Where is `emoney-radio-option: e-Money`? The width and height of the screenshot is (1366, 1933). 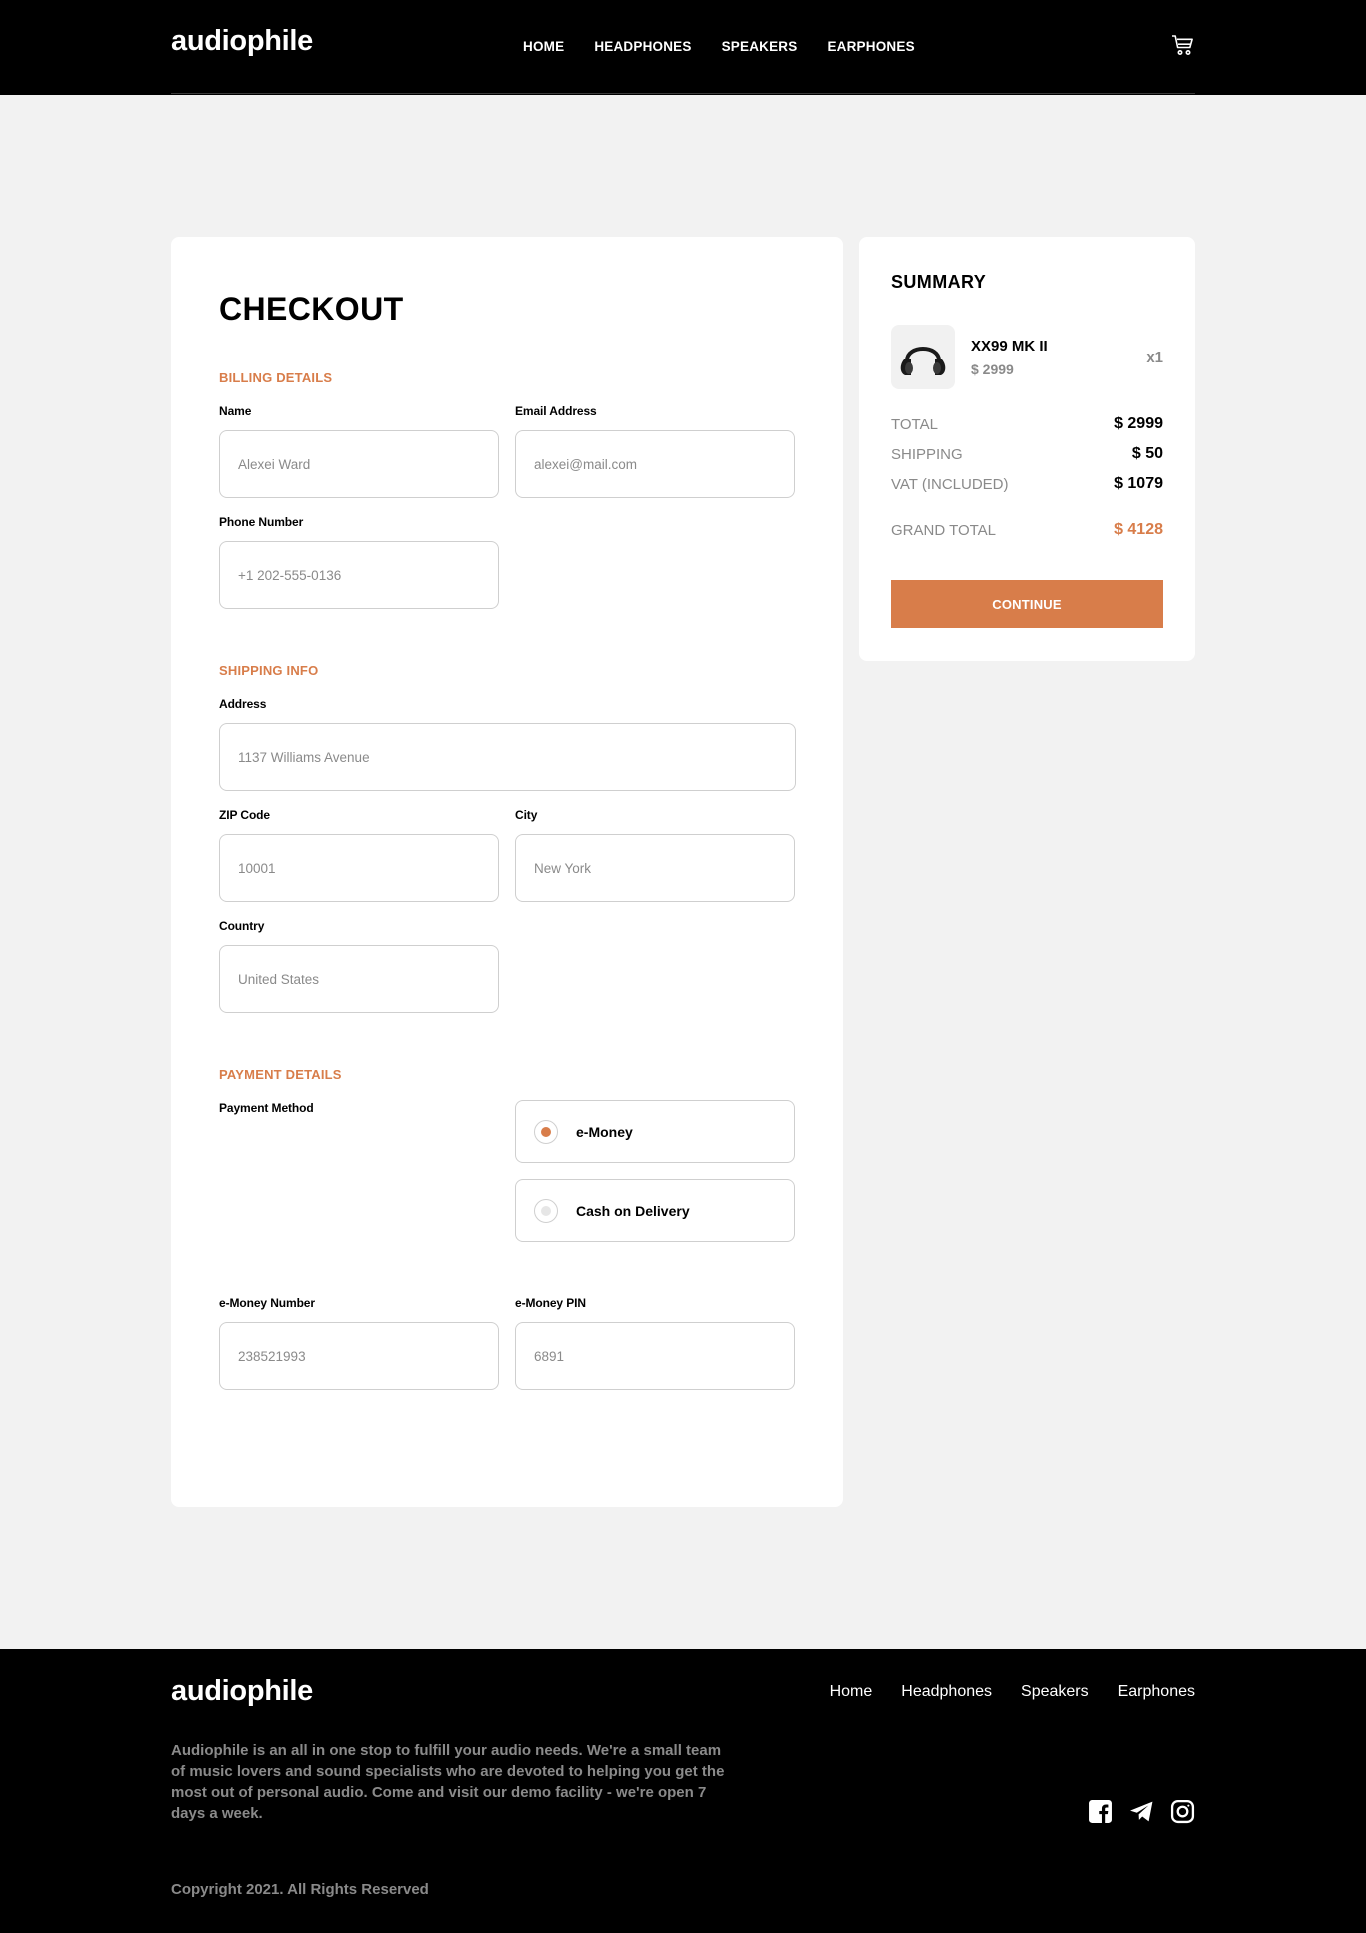 emoney-radio-option: e-Money is located at coordinates (655, 1131).